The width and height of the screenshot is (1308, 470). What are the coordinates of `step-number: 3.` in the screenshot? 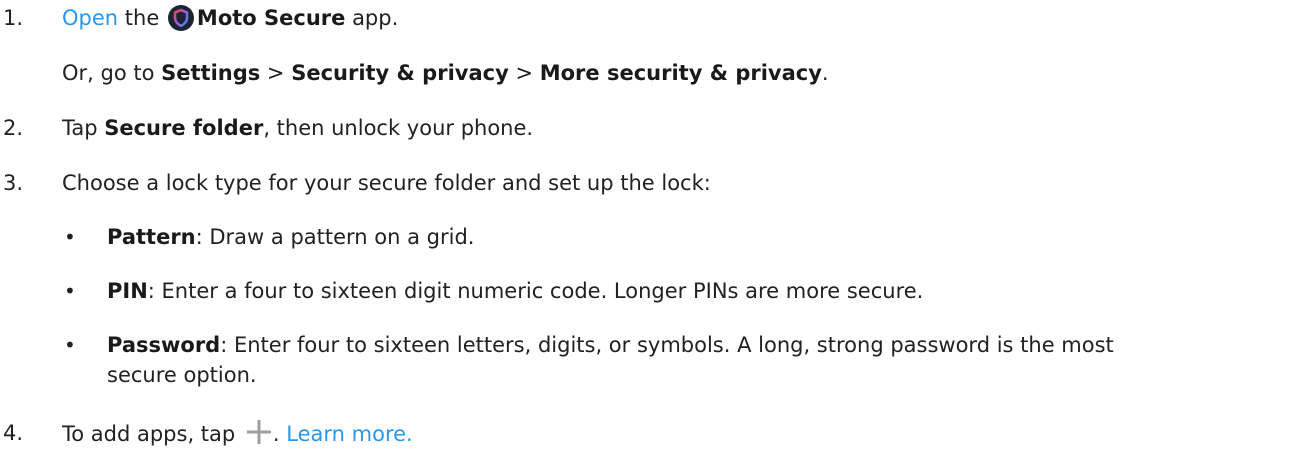 It's located at (13, 183).